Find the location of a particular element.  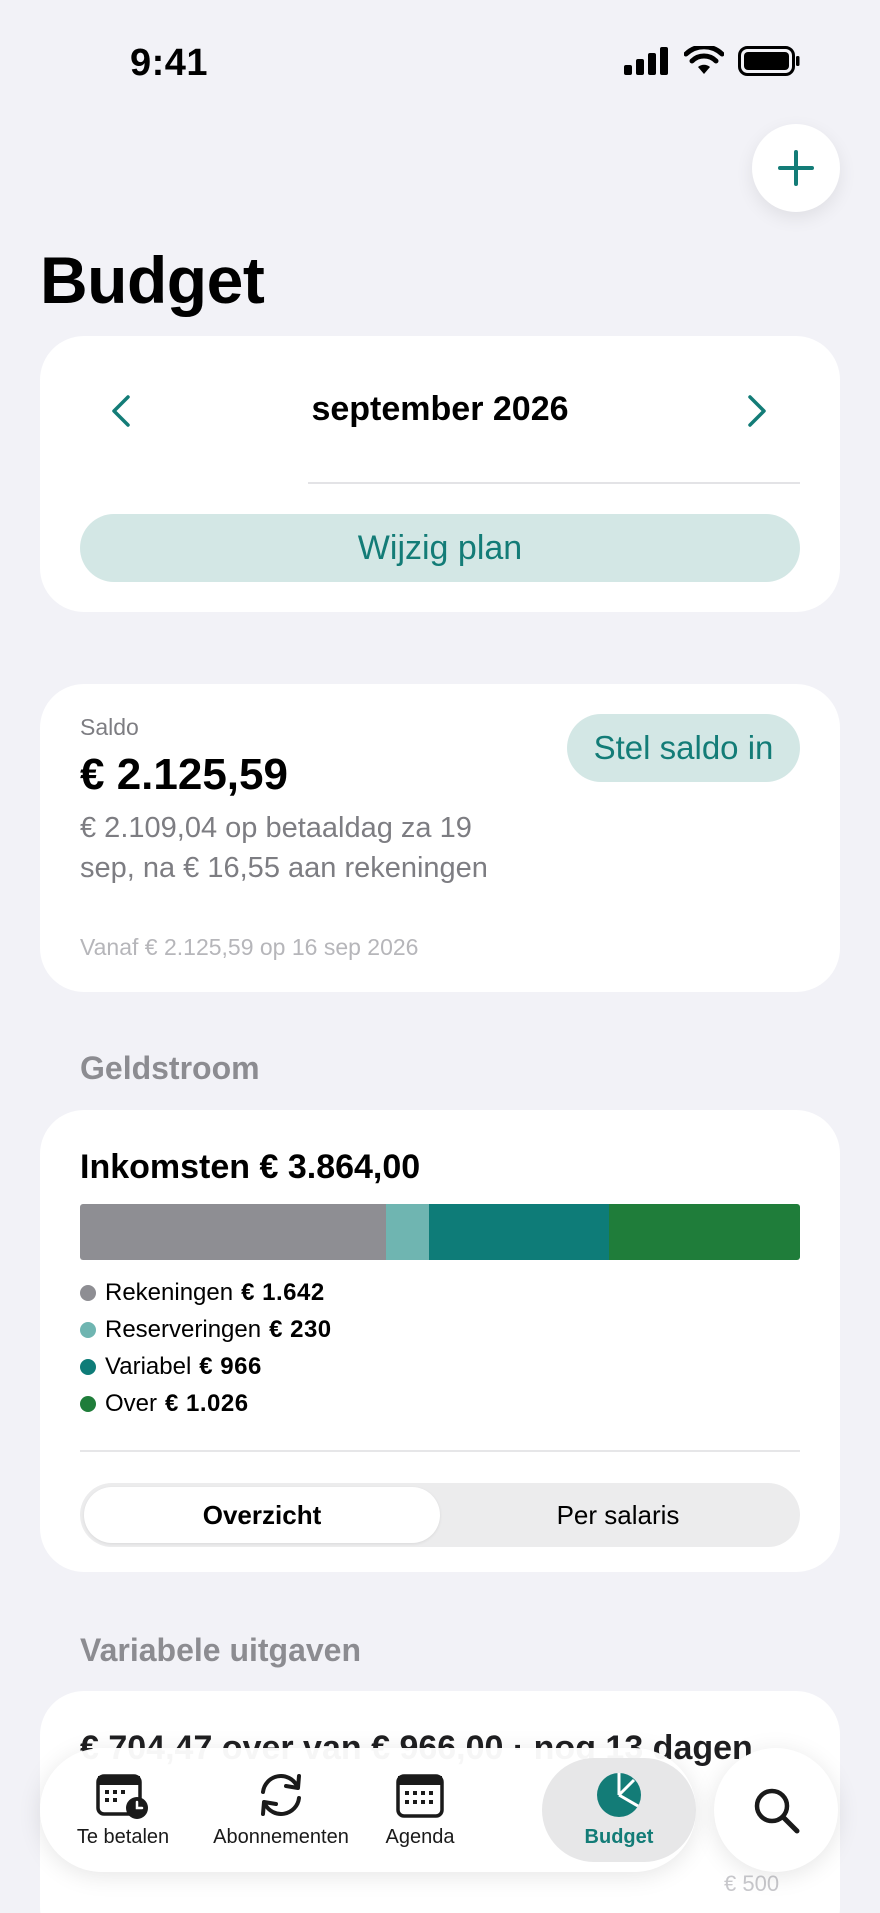

legend-value: € 1.642 is located at coordinates (283, 1292).